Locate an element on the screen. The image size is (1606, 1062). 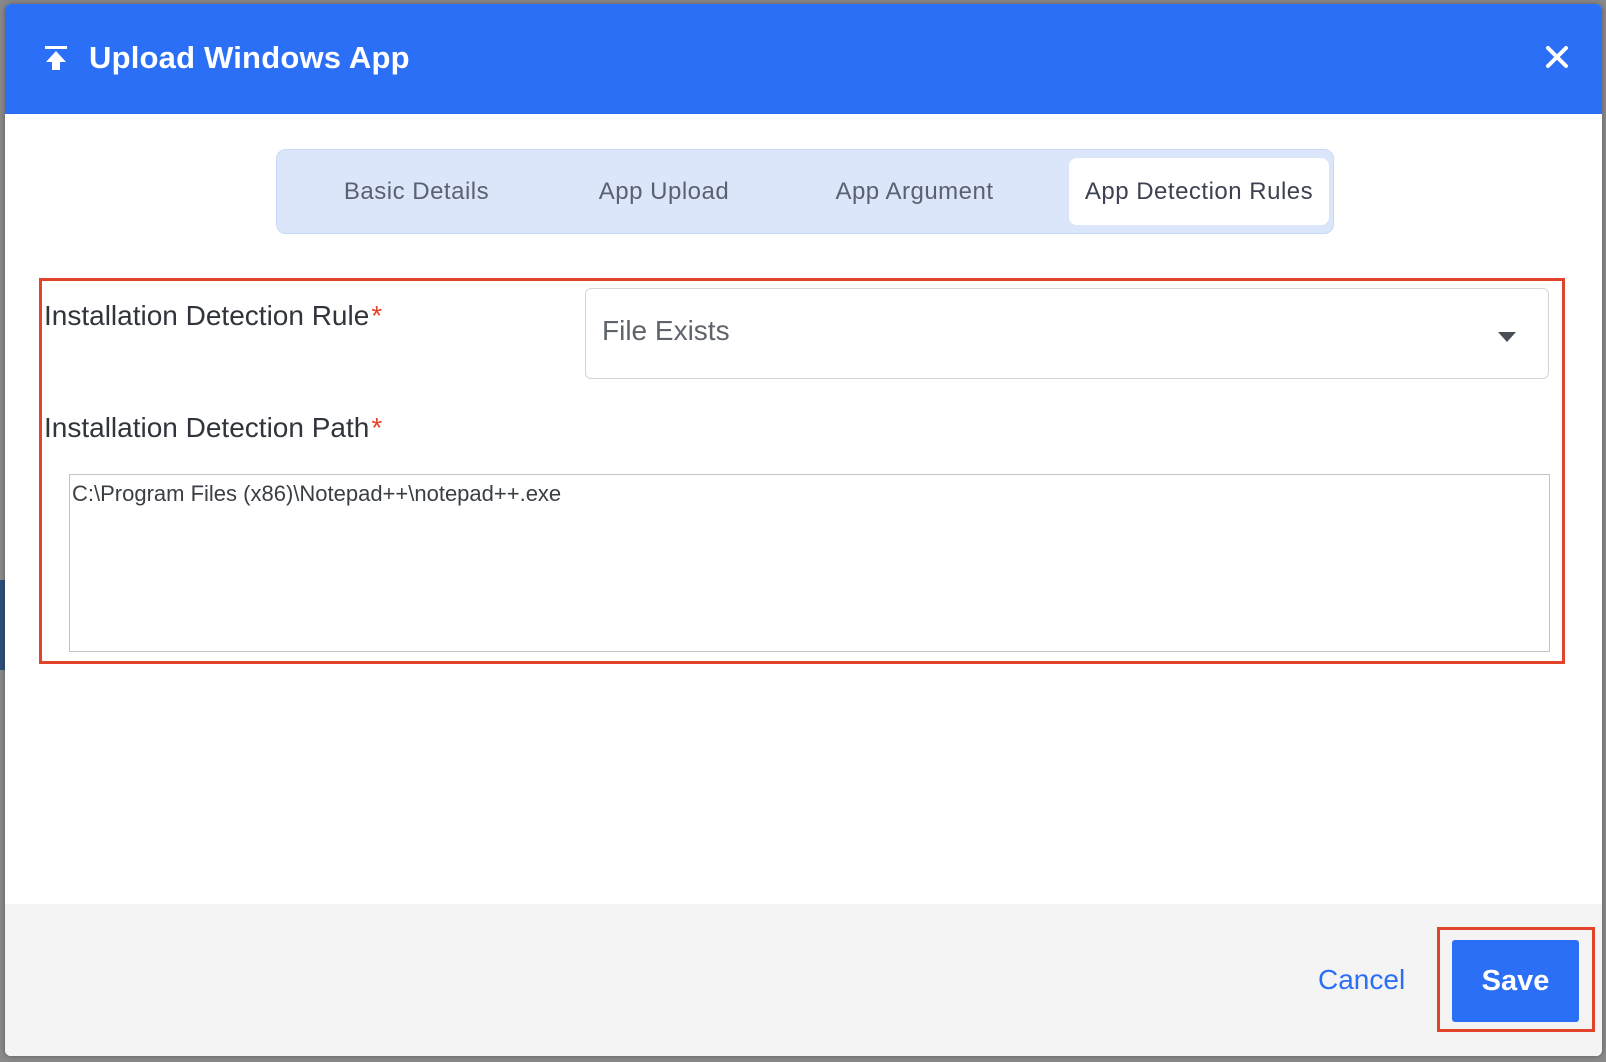
upload-icon is located at coordinates (56, 58).